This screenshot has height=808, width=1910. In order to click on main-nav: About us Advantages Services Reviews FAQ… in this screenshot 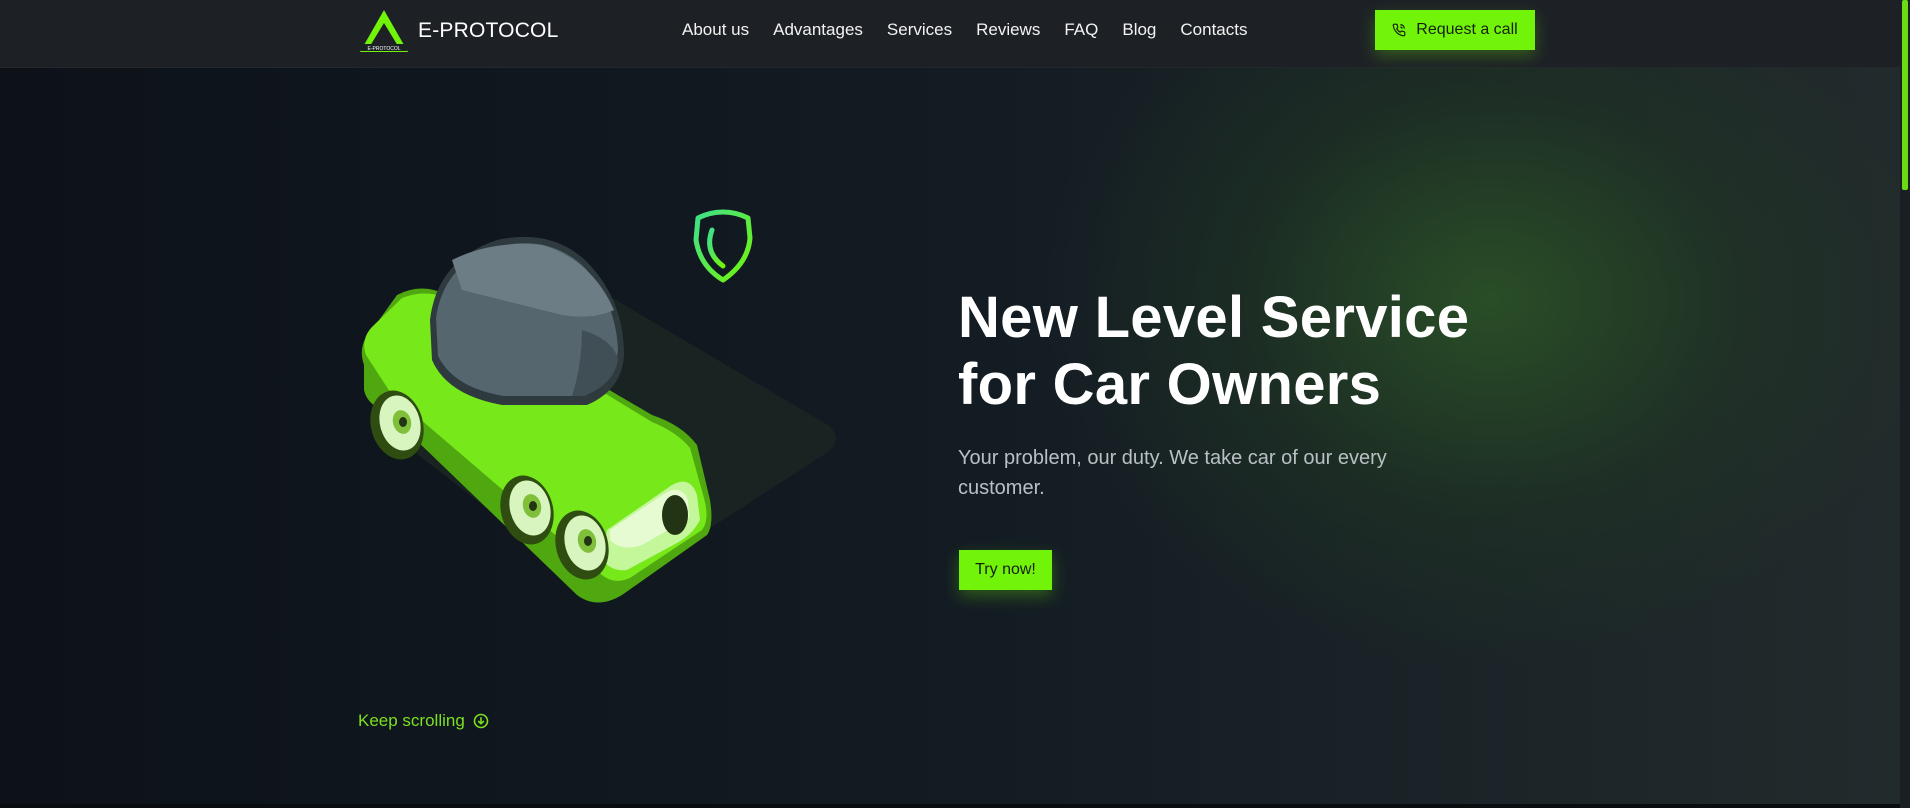, I will do `click(964, 30)`.